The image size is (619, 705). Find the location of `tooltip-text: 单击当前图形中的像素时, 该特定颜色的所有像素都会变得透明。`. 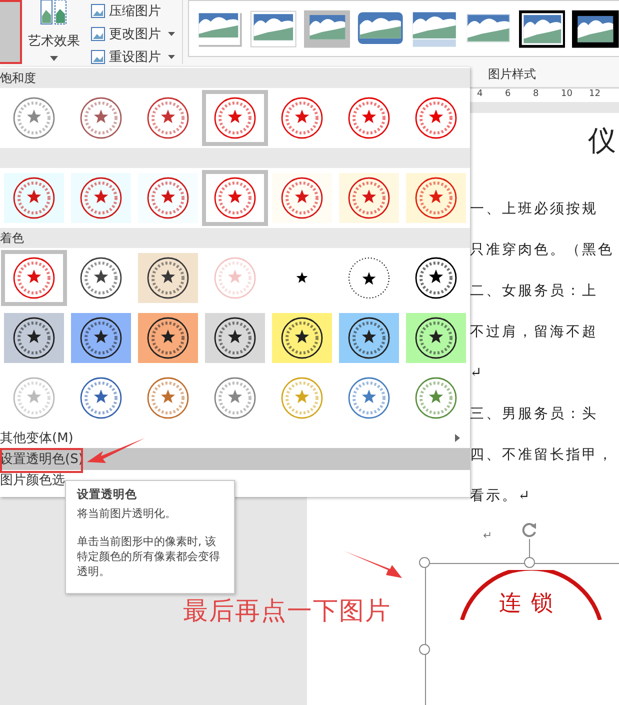

tooltip-text: 单击当前图形中的像素时, 该特定颜色的所有像素都会变得透明。 is located at coordinates (149, 556).